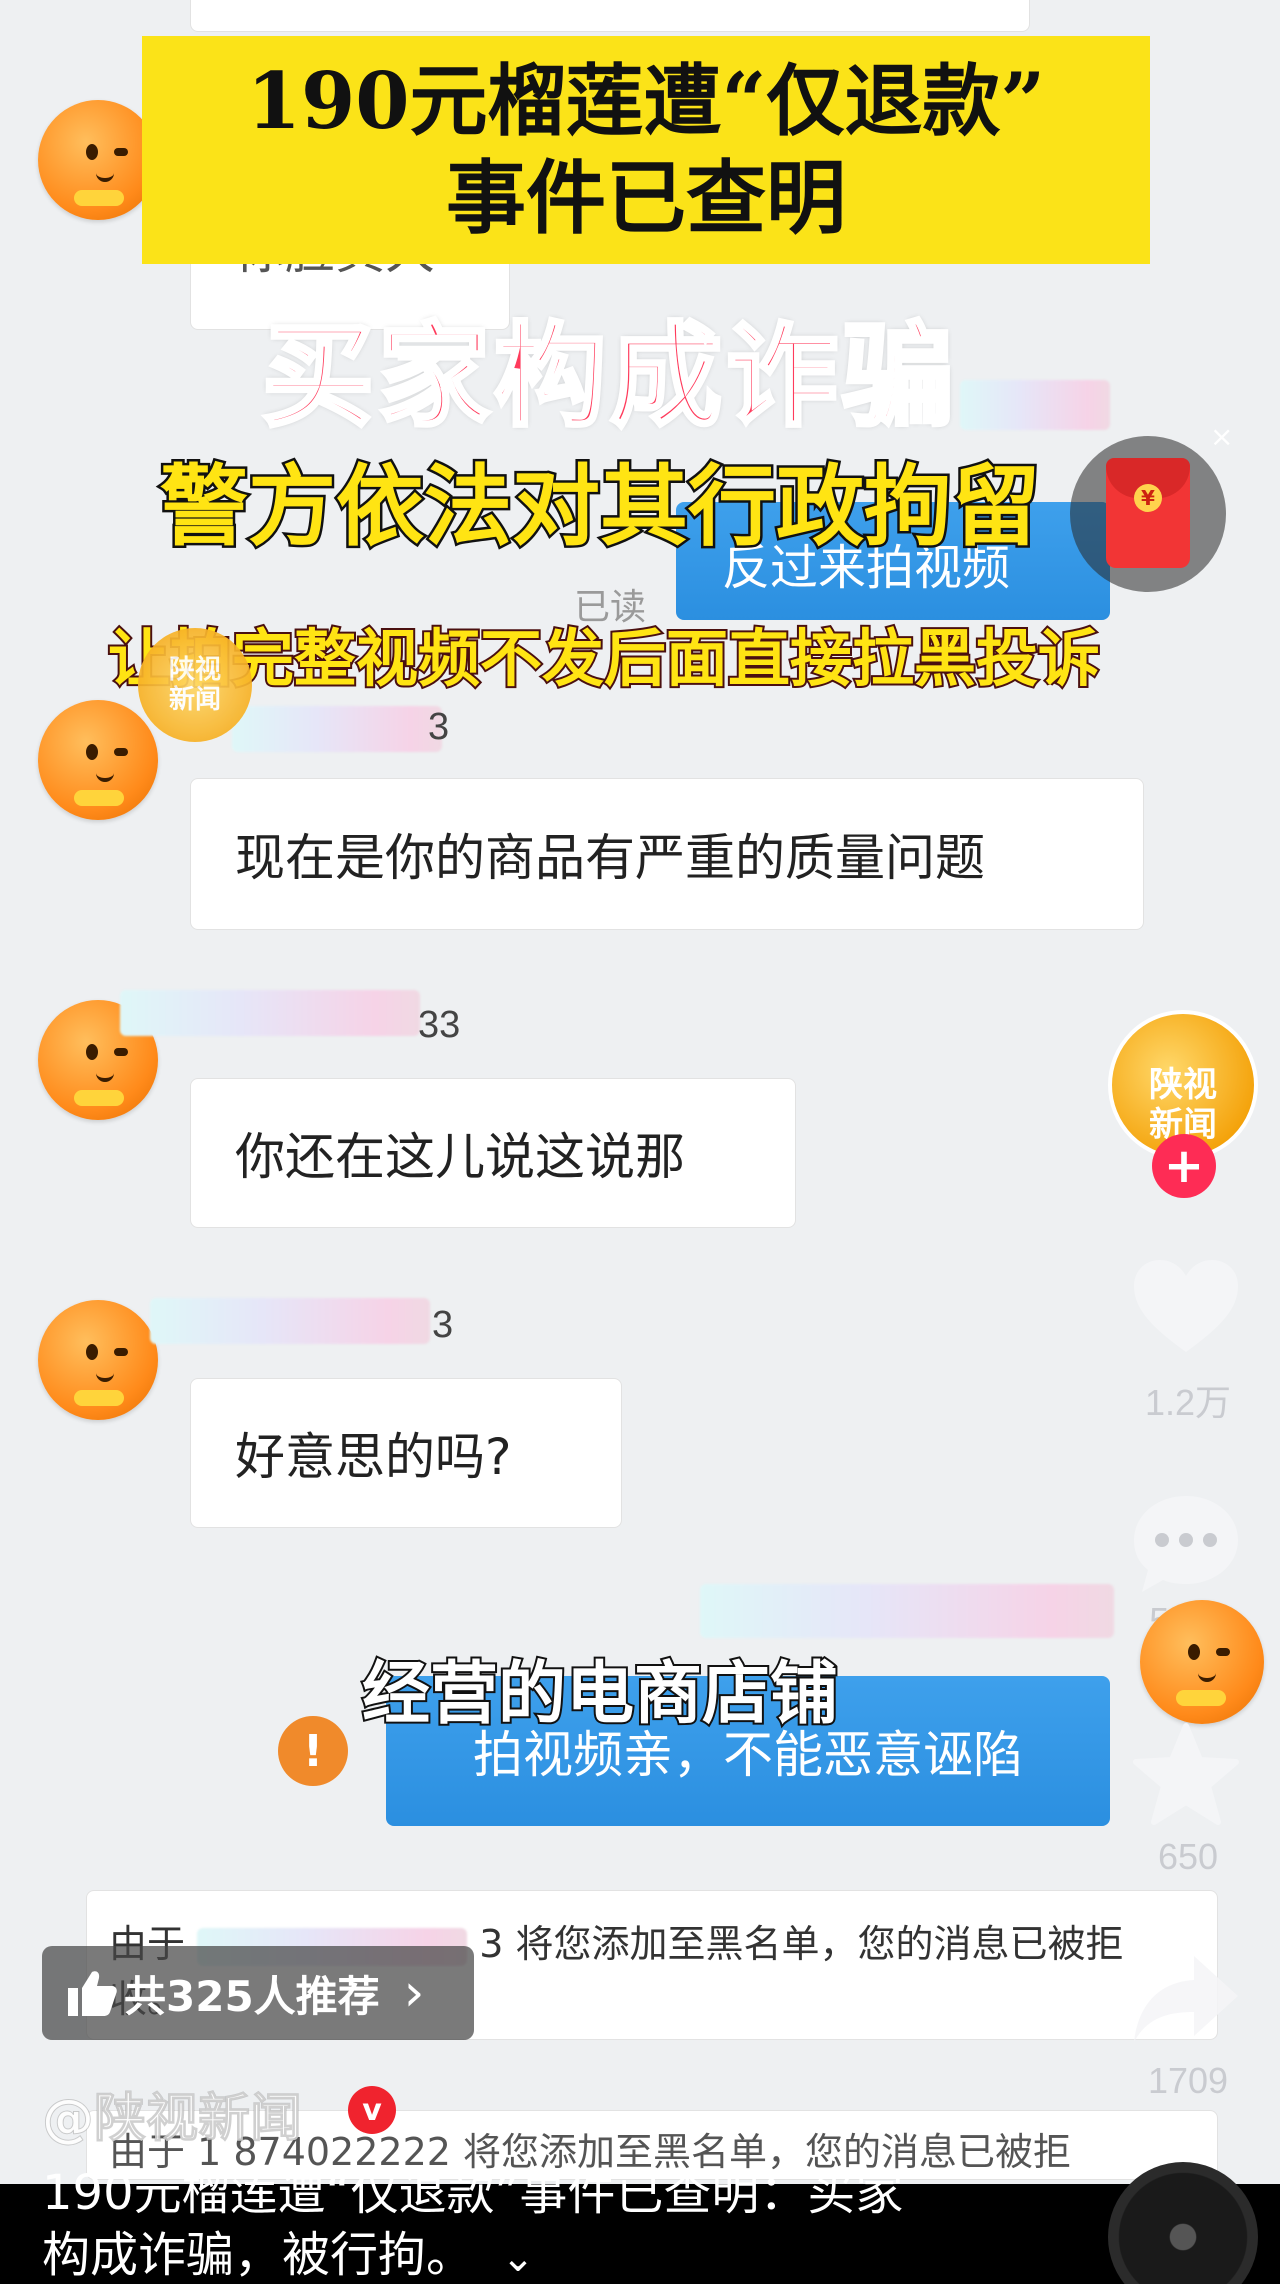  Describe the element at coordinates (1221, 436) in the screenshot. I see `close-icon: ×` at that location.